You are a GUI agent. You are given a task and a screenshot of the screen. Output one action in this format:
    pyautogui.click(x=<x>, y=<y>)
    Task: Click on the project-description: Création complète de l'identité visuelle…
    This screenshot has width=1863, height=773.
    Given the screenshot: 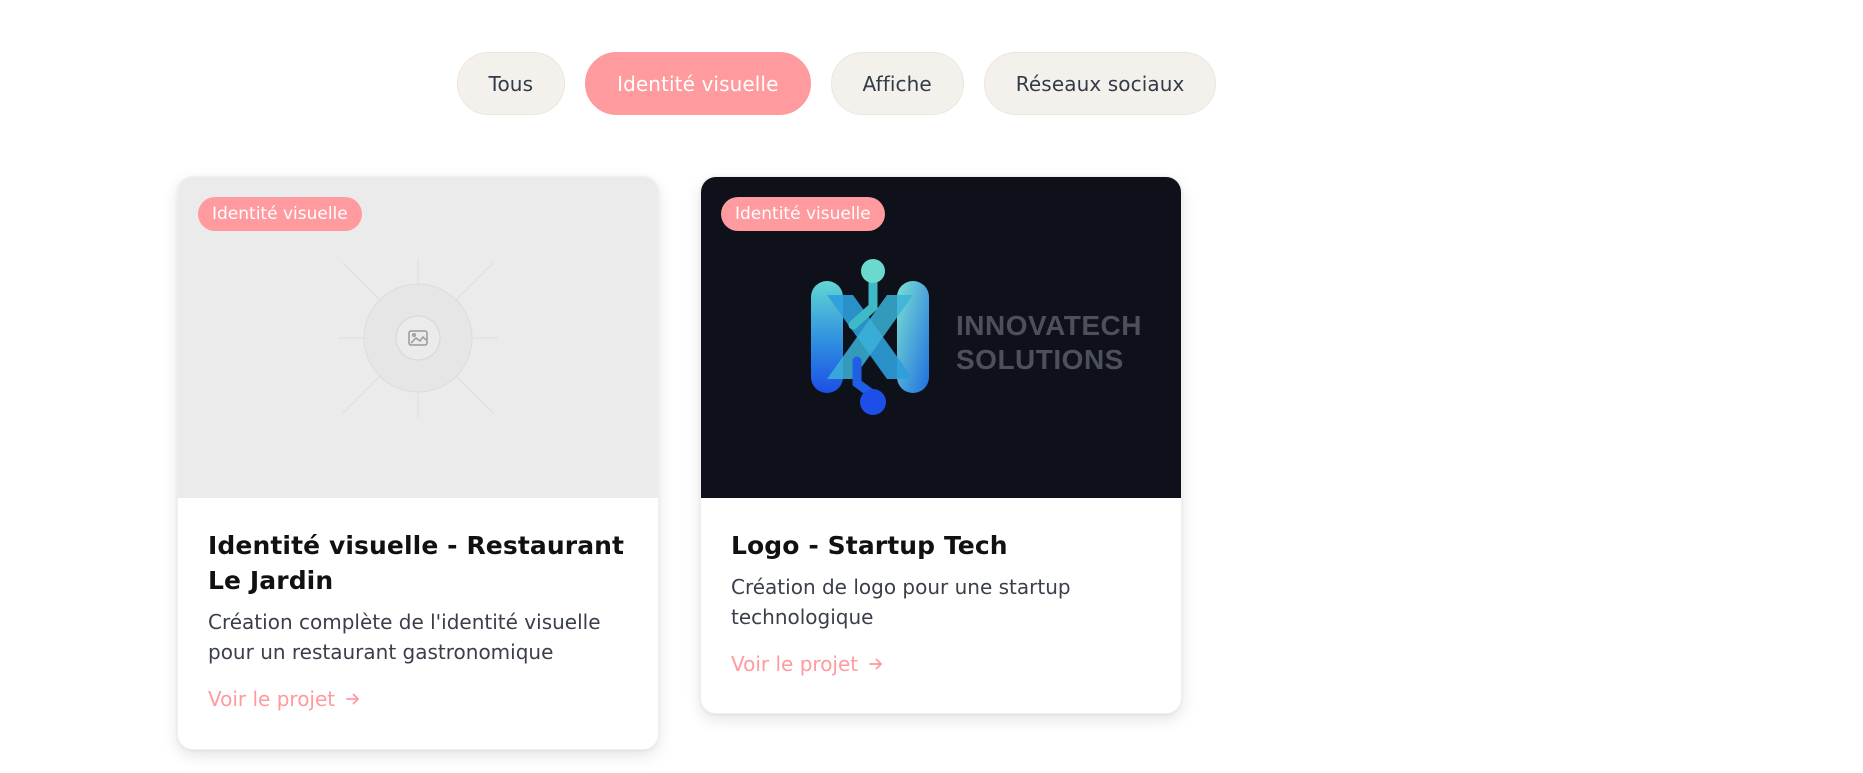 What is the action you would take?
    pyautogui.click(x=404, y=637)
    